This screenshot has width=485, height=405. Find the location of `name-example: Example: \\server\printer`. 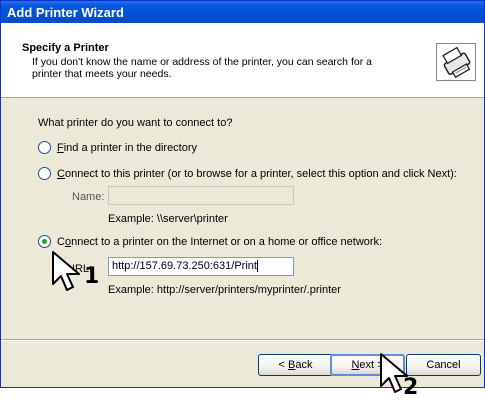

name-example: Example: \\server\printer is located at coordinates (168, 219).